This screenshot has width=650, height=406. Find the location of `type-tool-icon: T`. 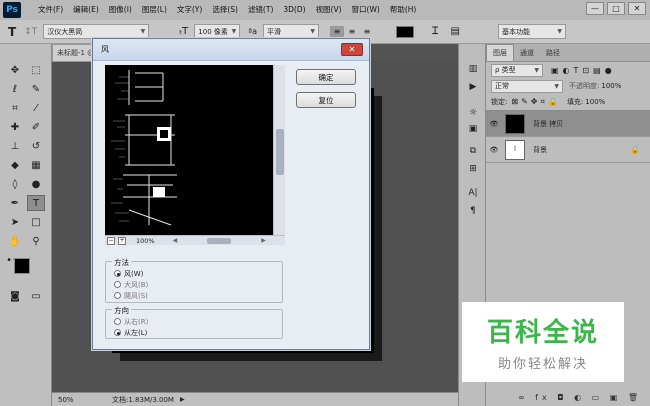

type-tool-icon: T is located at coordinates (36, 203).